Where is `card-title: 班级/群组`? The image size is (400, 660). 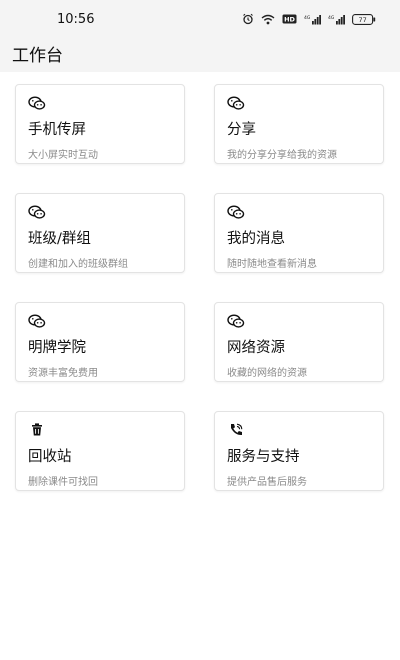
card-title: 班级/群组 is located at coordinates (59, 239).